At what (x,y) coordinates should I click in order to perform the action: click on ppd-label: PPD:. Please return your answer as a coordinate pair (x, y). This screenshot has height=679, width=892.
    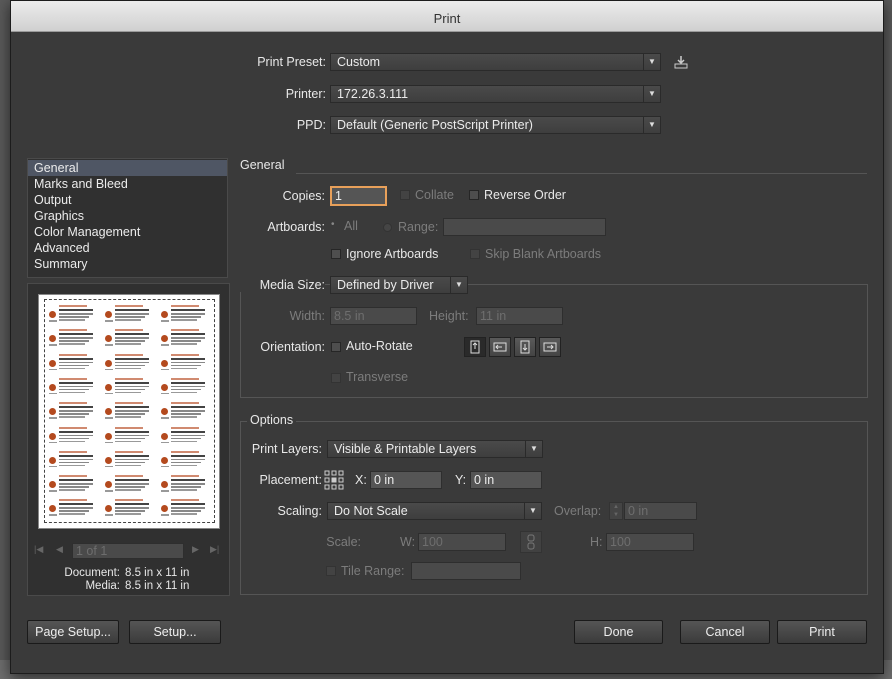
    Looking at the image, I should click on (311, 125).